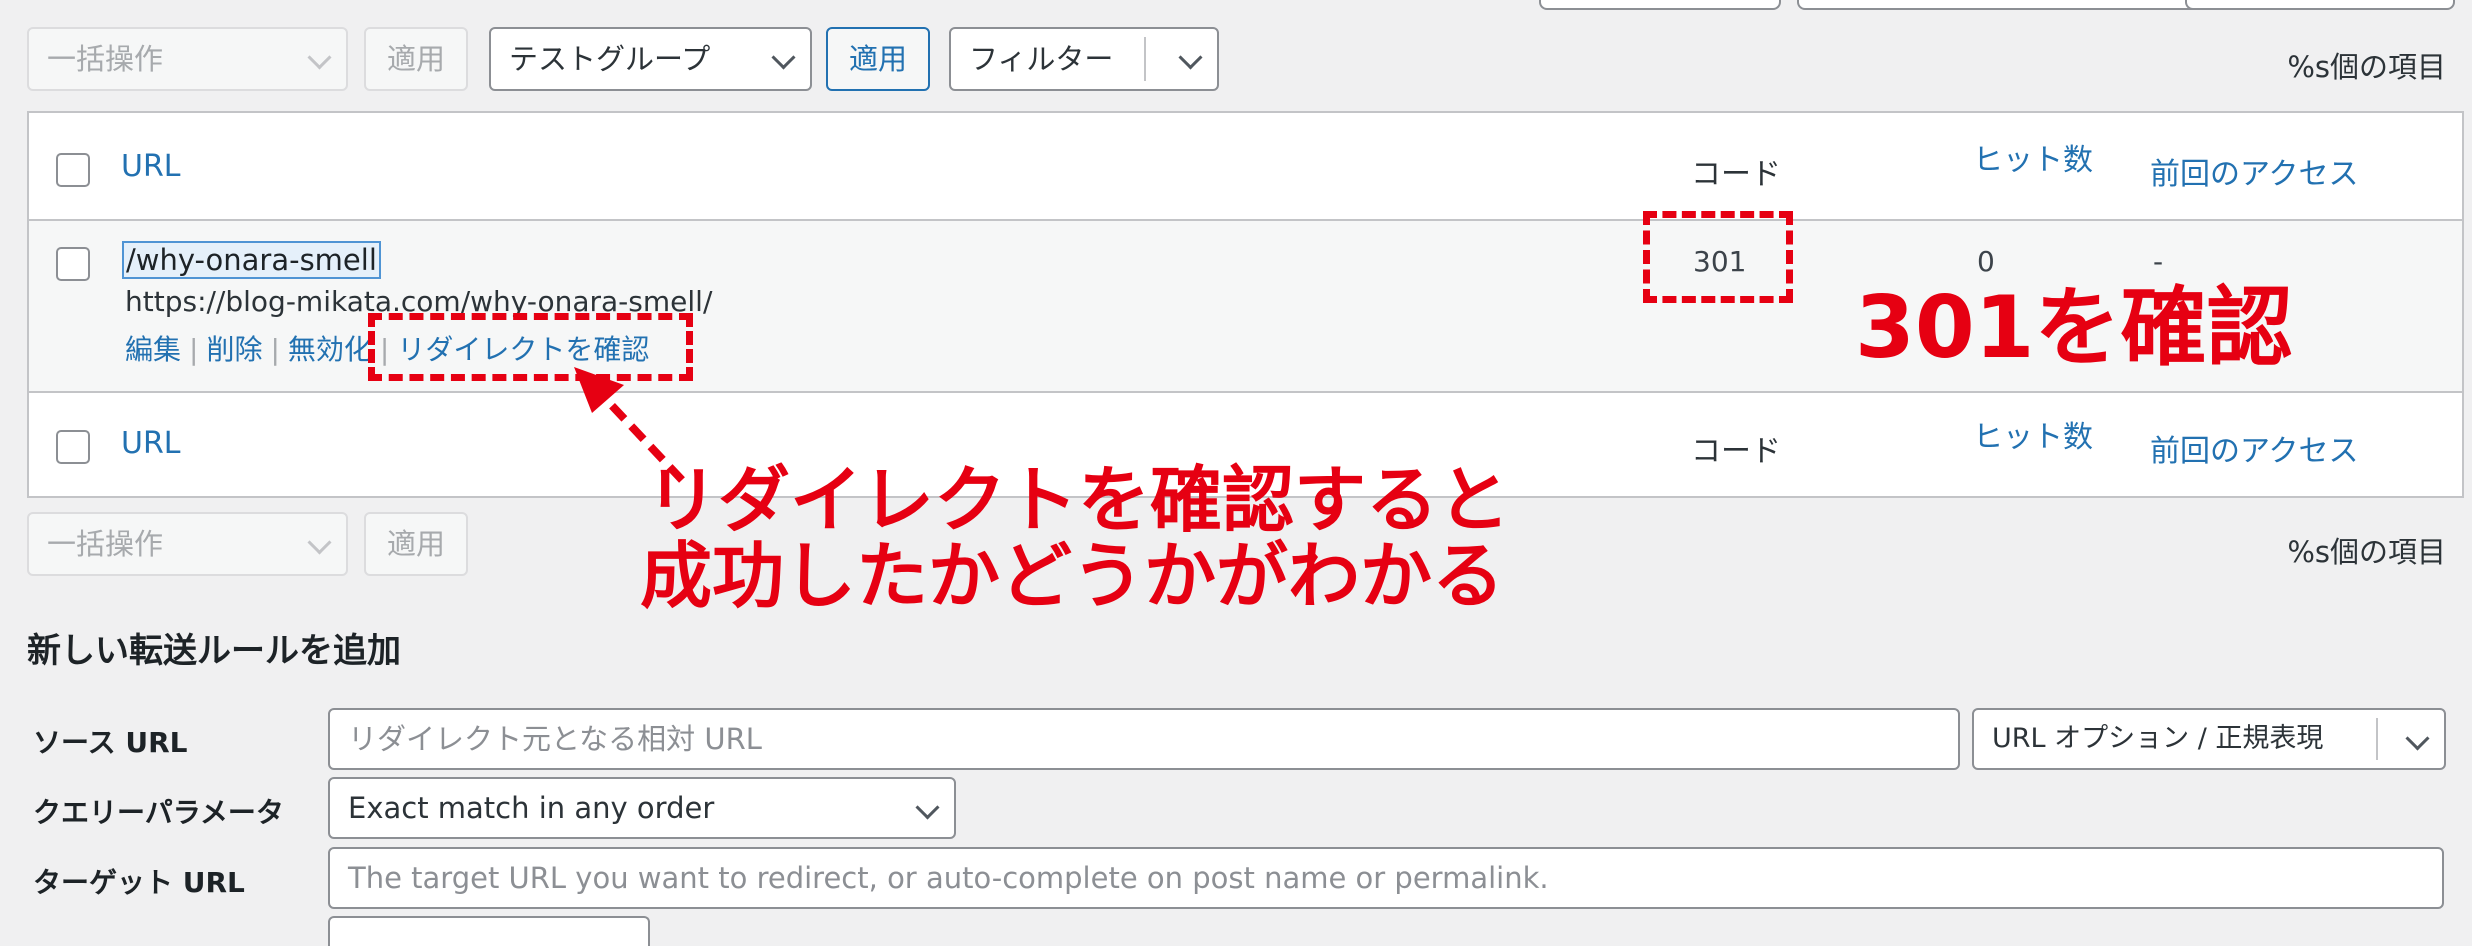 The width and height of the screenshot is (2472, 946). What do you see at coordinates (416, 59) in the screenshot?
I see `apply-button-top-disabled: 適用` at bounding box center [416, 59].